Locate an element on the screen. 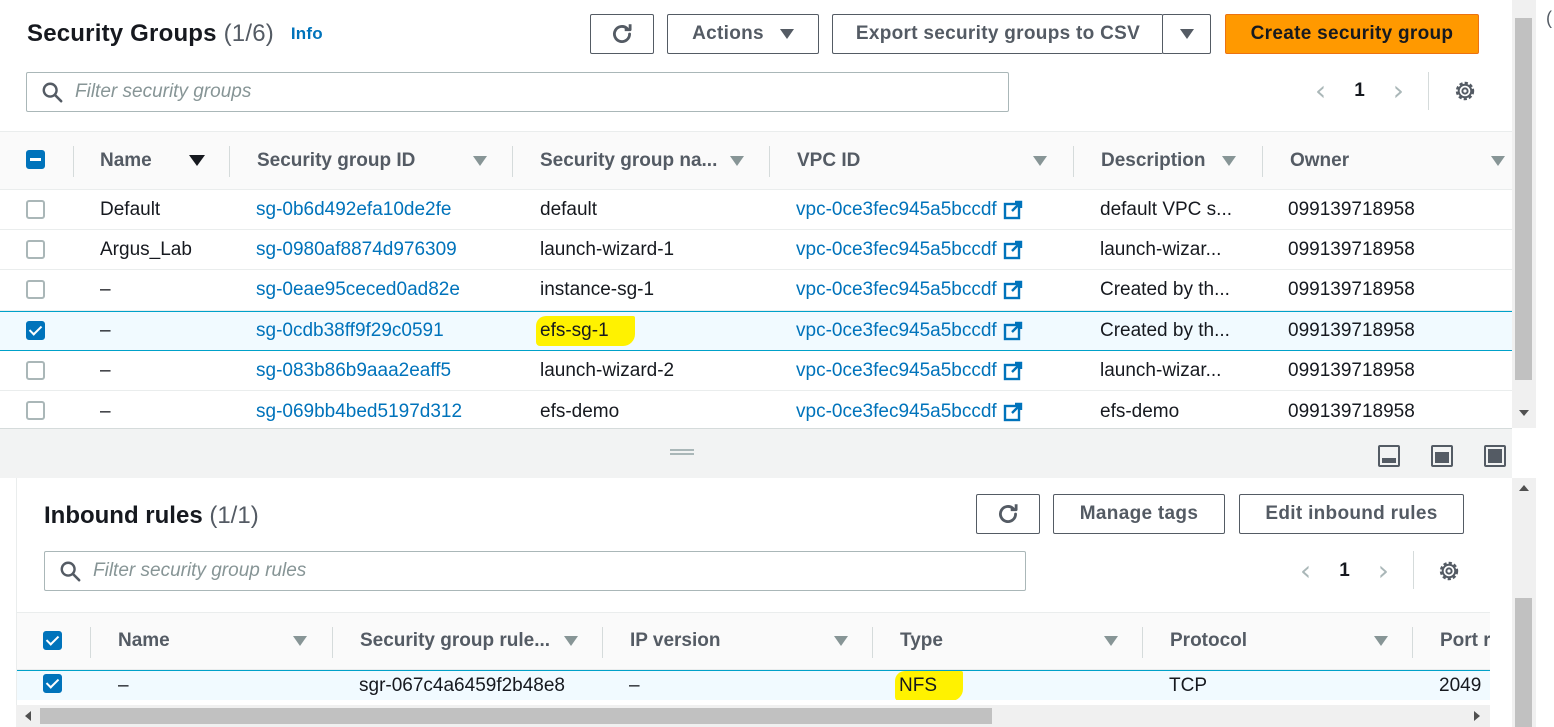  layout-full-icon is located at coordinates (1495, 456).